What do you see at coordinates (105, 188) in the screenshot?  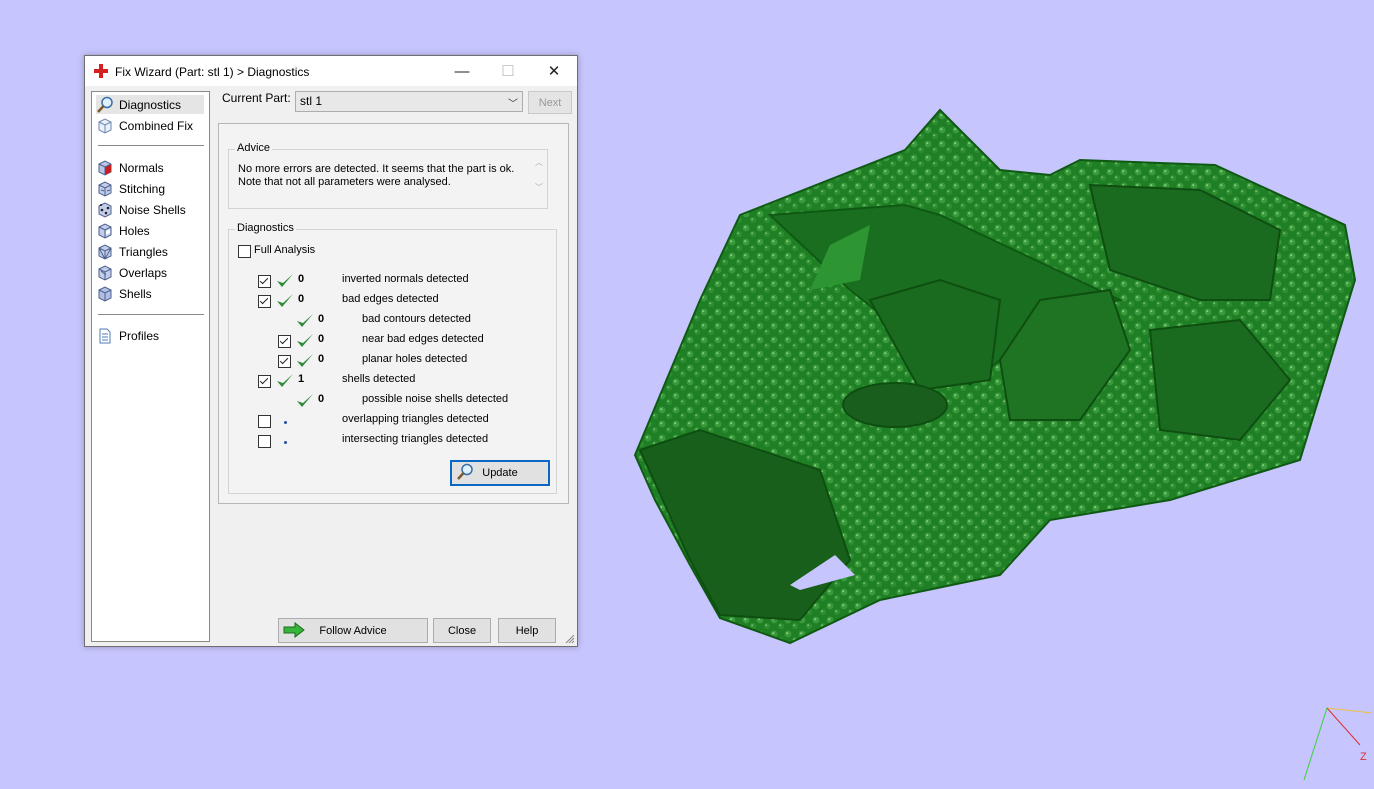 I see `stitching-cube-icon` at bounding box center [105, 188].